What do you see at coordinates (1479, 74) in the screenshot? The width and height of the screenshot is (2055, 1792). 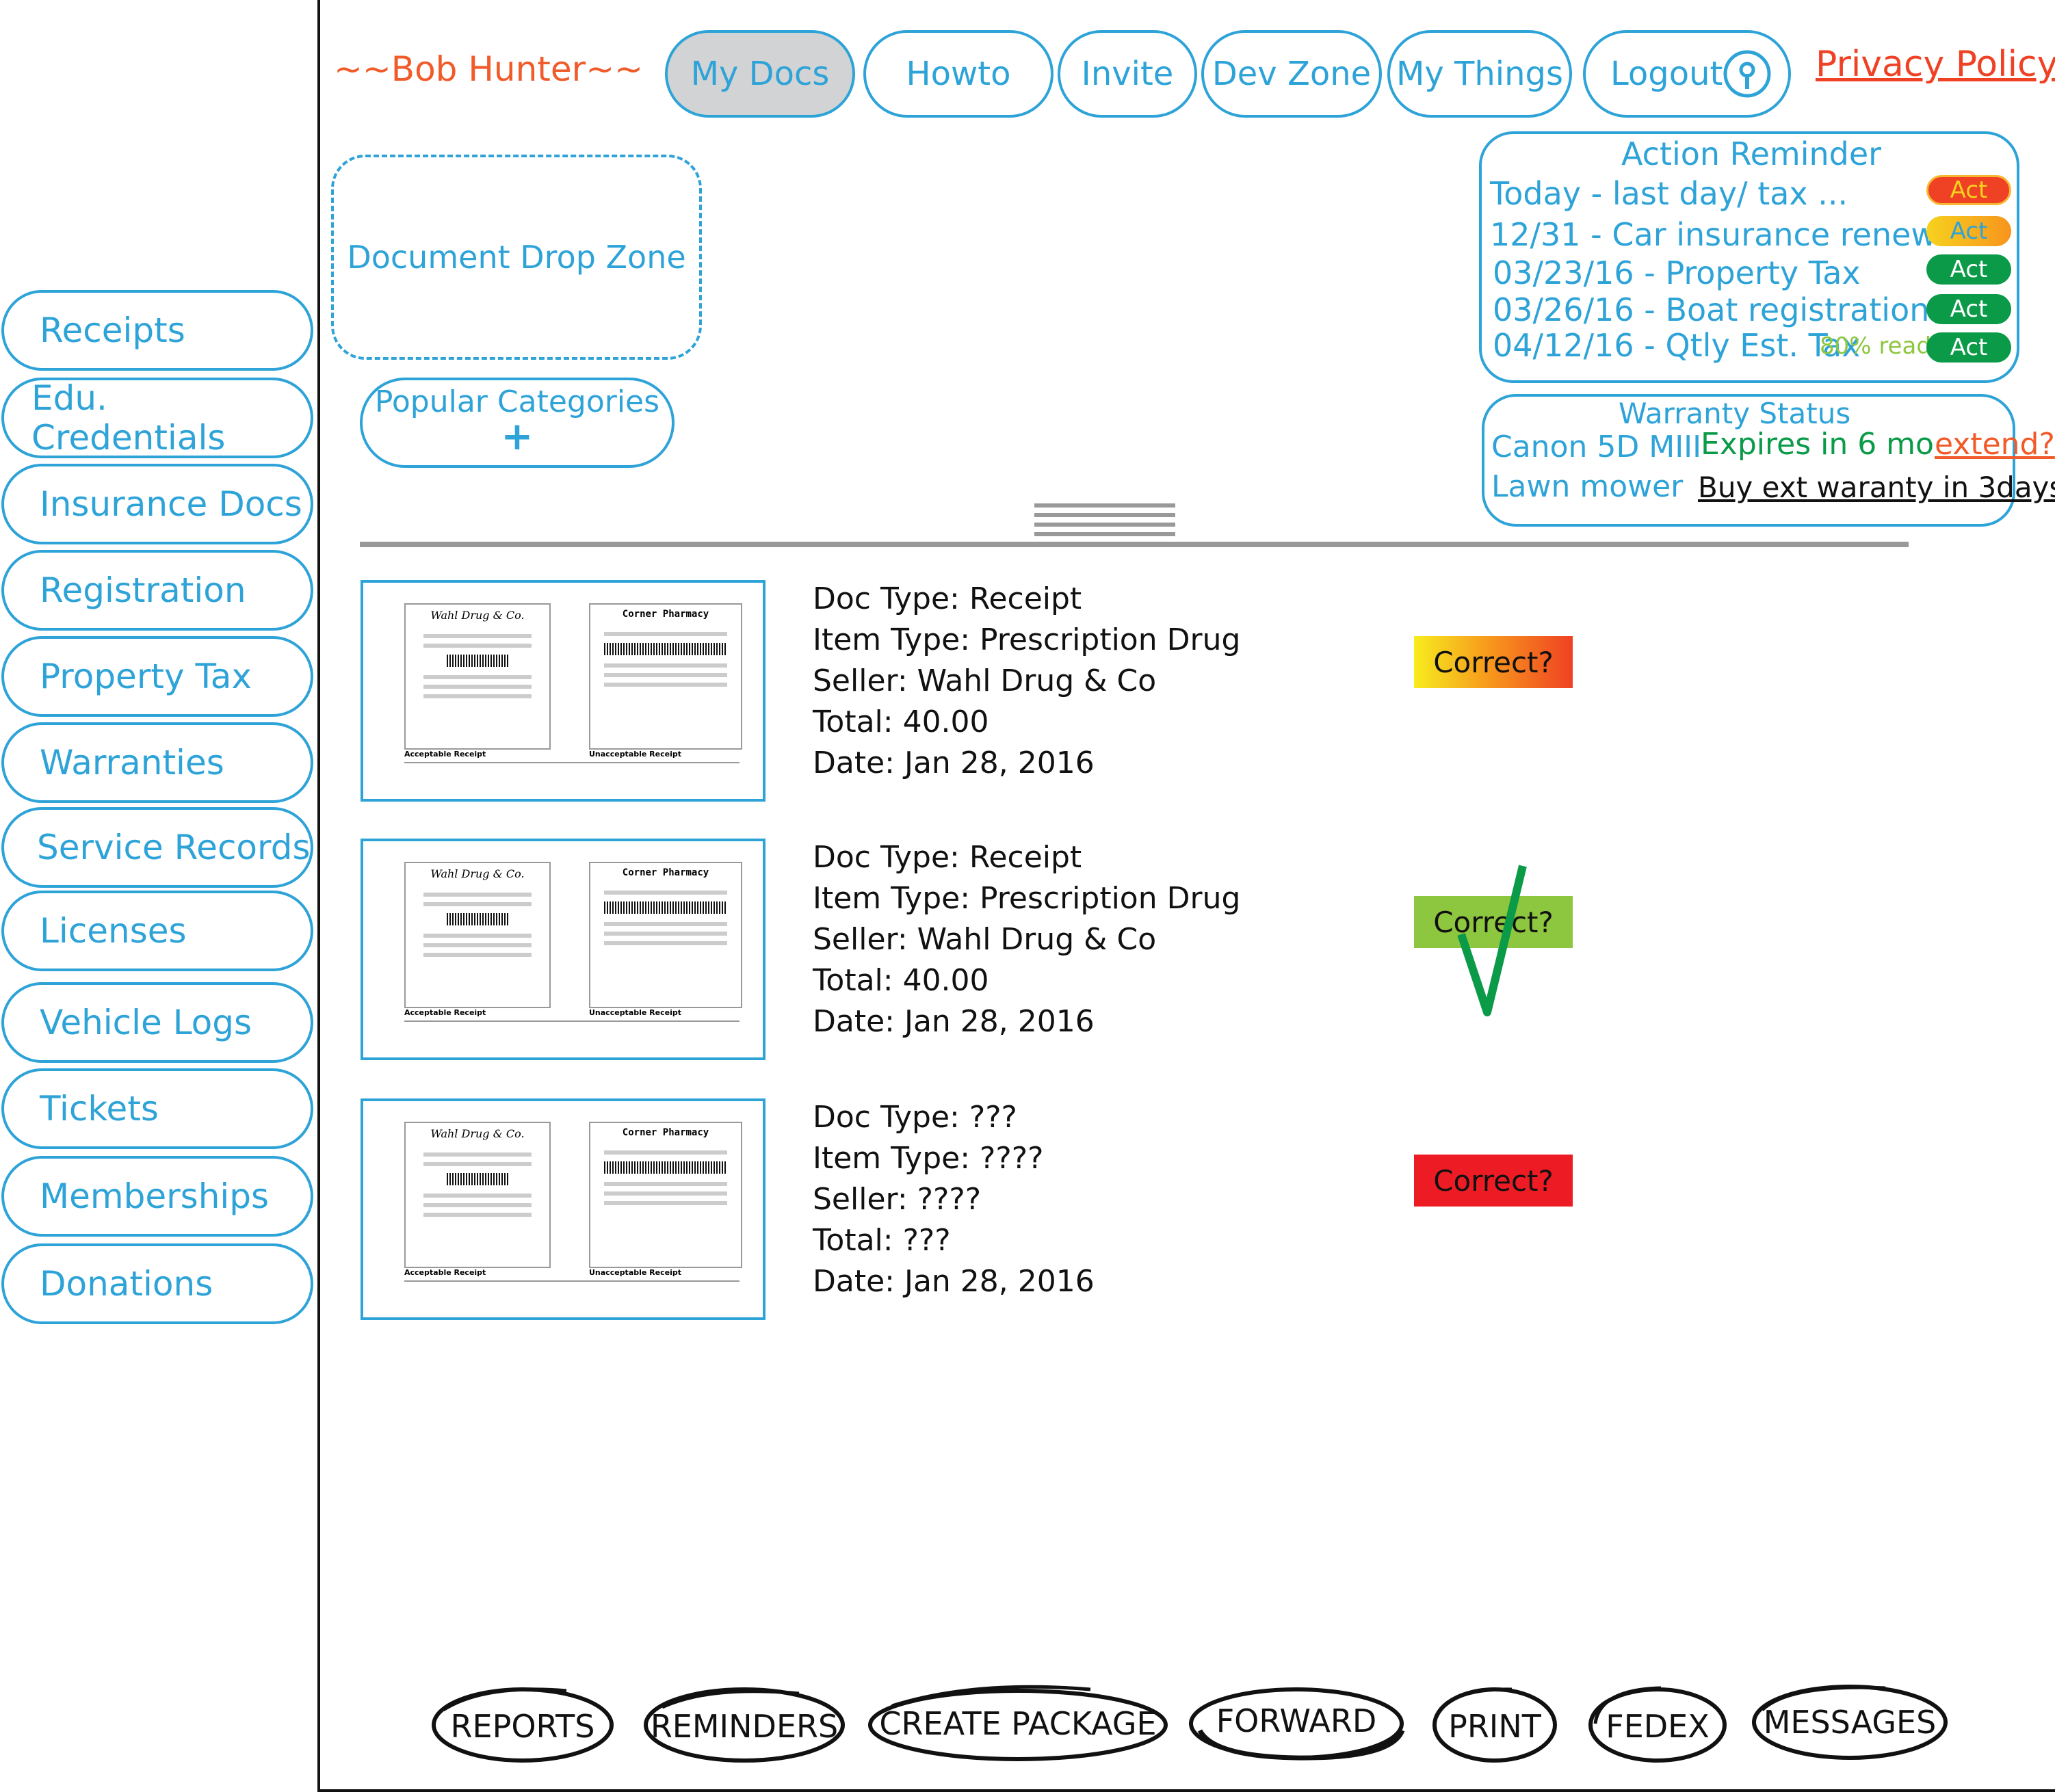 I see `nav-my-things: My Things` at bounding box center [1479, 74].